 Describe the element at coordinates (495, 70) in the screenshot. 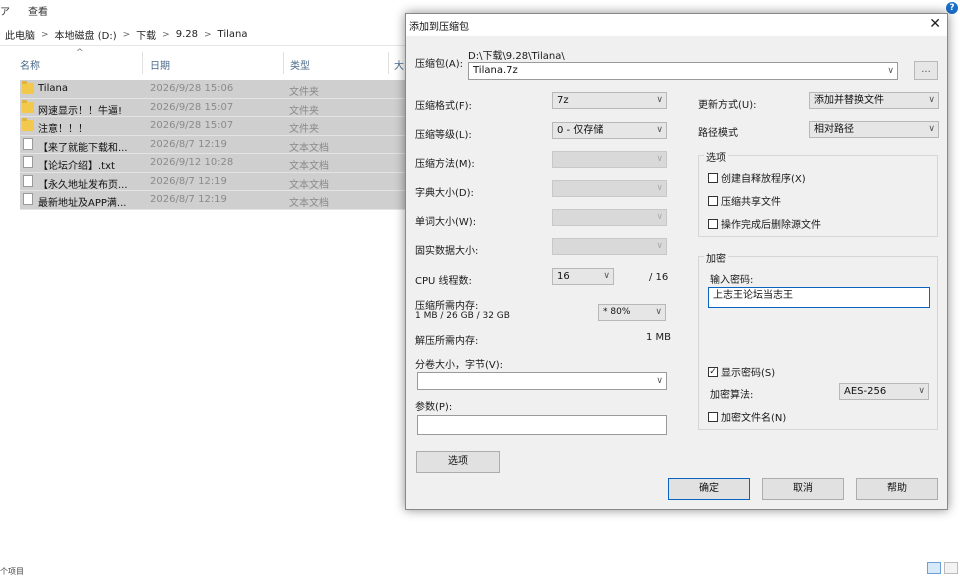

I see `archive-name-value: Tilana.7z` at that location.